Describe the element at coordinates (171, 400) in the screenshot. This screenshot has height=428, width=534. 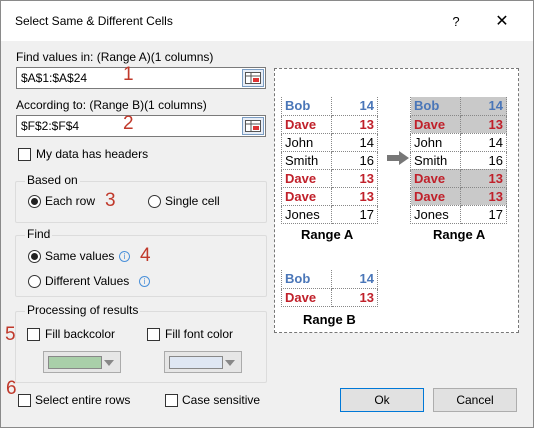
I see `case-sensitive-checkbox` at that location.